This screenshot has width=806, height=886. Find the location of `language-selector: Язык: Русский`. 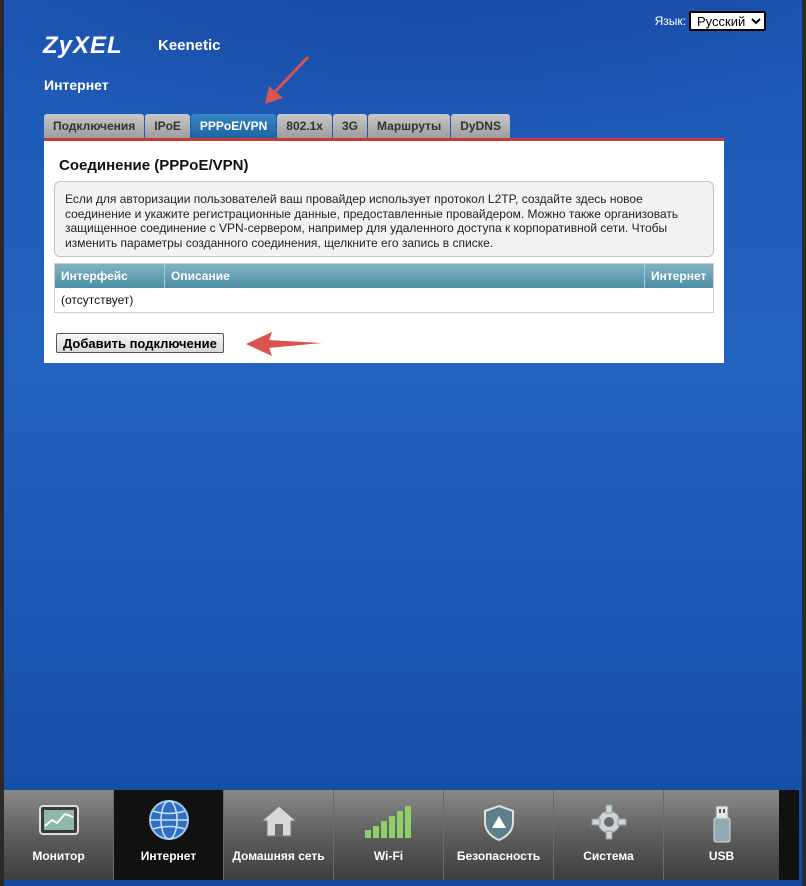

language-selector: Язык: Русский is located at coordinates (710, 21).